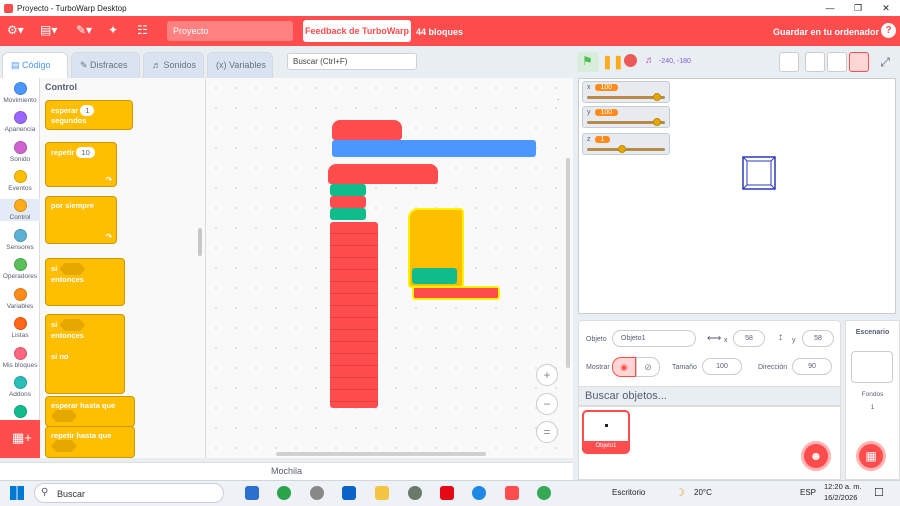  Describe the element at coordinates (90, 442) in the screenshot. I see `block-repeat-until: repetir hasta que` at that location.